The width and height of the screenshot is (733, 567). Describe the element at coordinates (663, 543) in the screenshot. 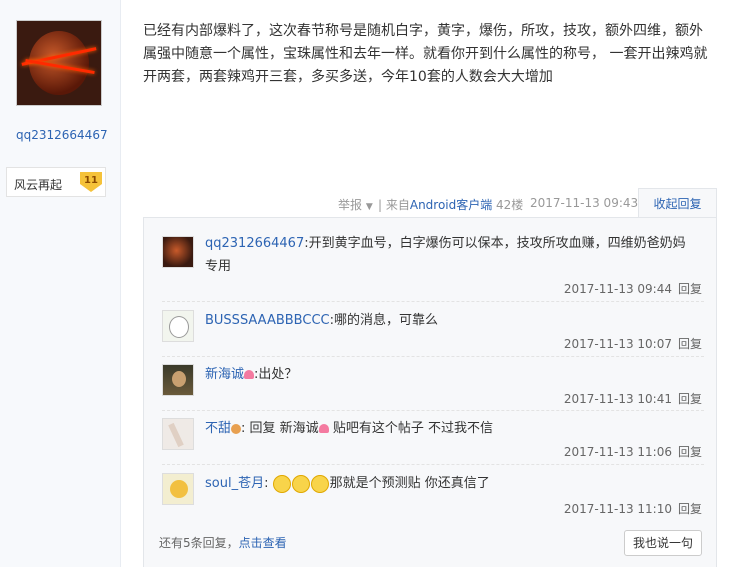

I see `reply-comment-button: 我也说一句` at that location.